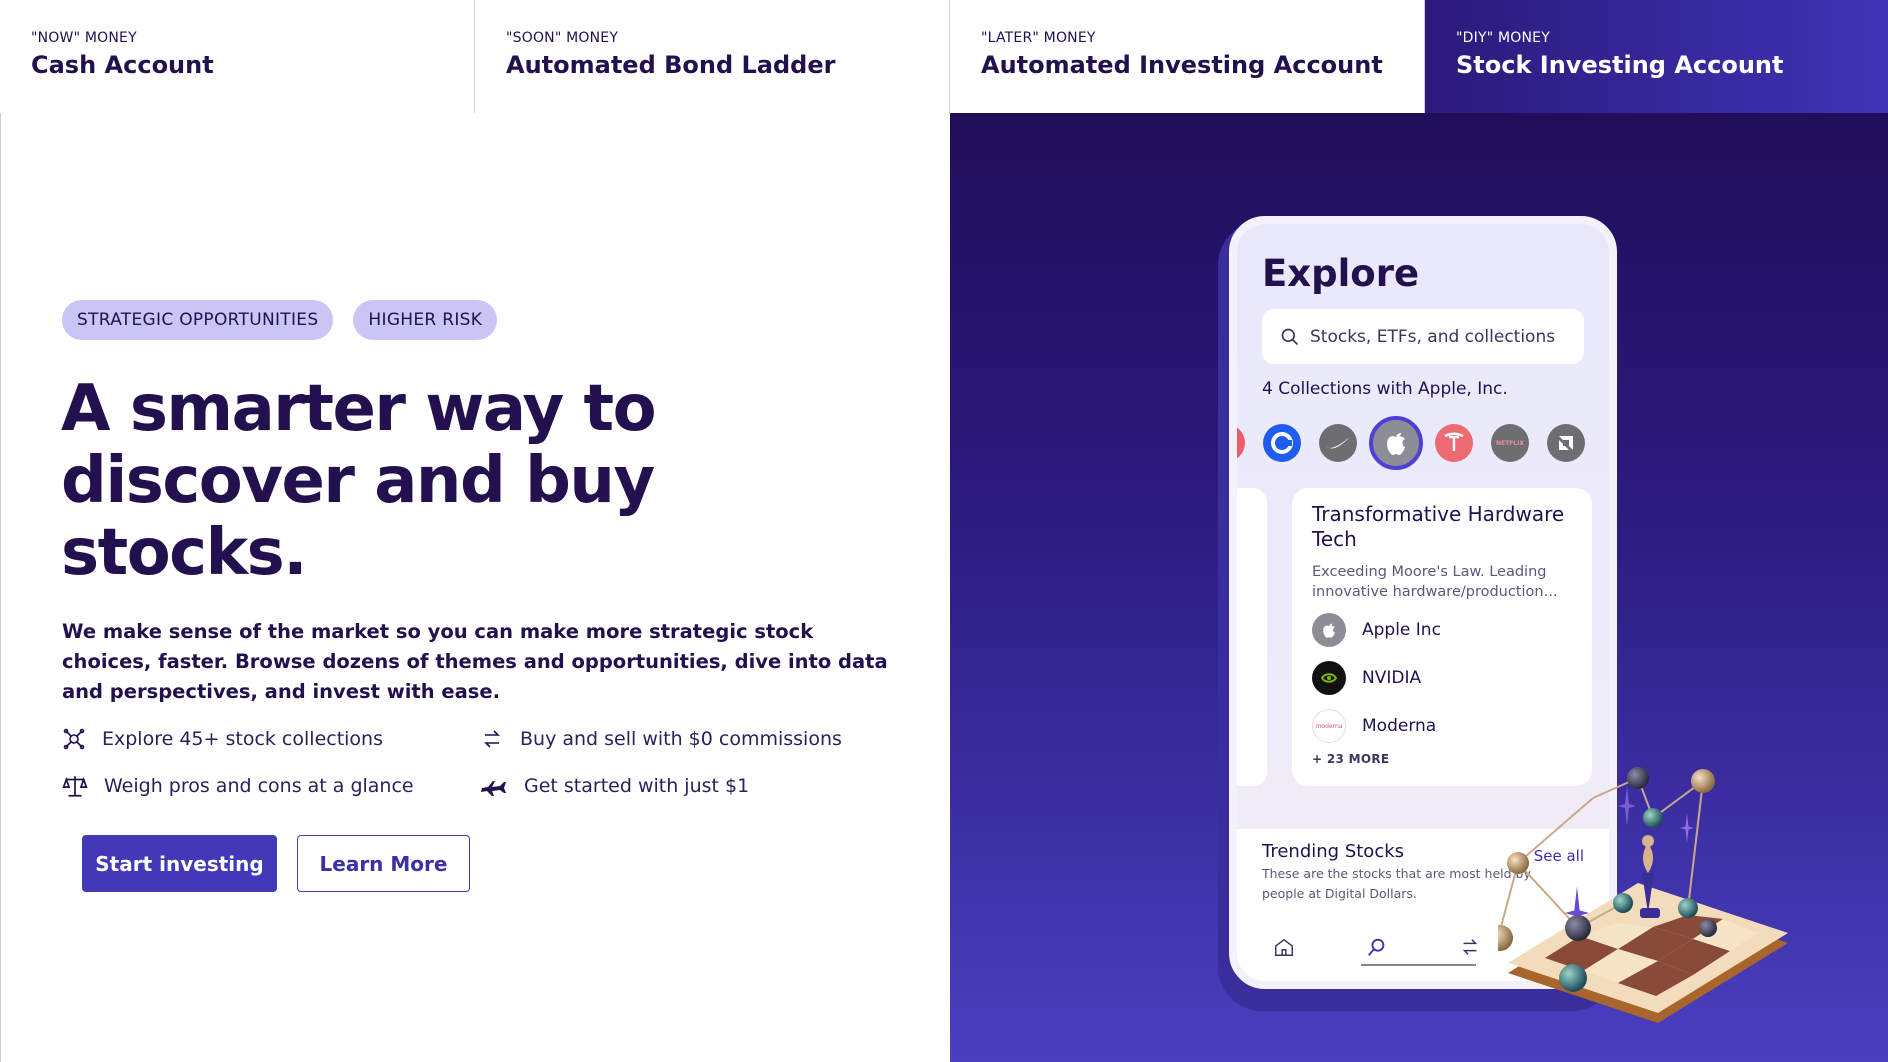 This screenshot has height=1062, width=1888. I want to click on stock-row: moderna Moderna, so click(1442, 726).